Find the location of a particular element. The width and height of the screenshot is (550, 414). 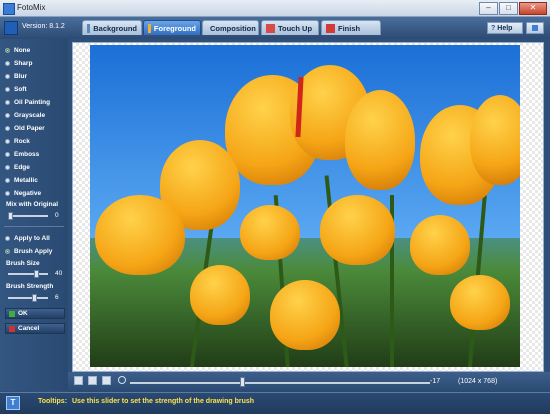

mix-slider-thumb is located at coordinates (10, 216).